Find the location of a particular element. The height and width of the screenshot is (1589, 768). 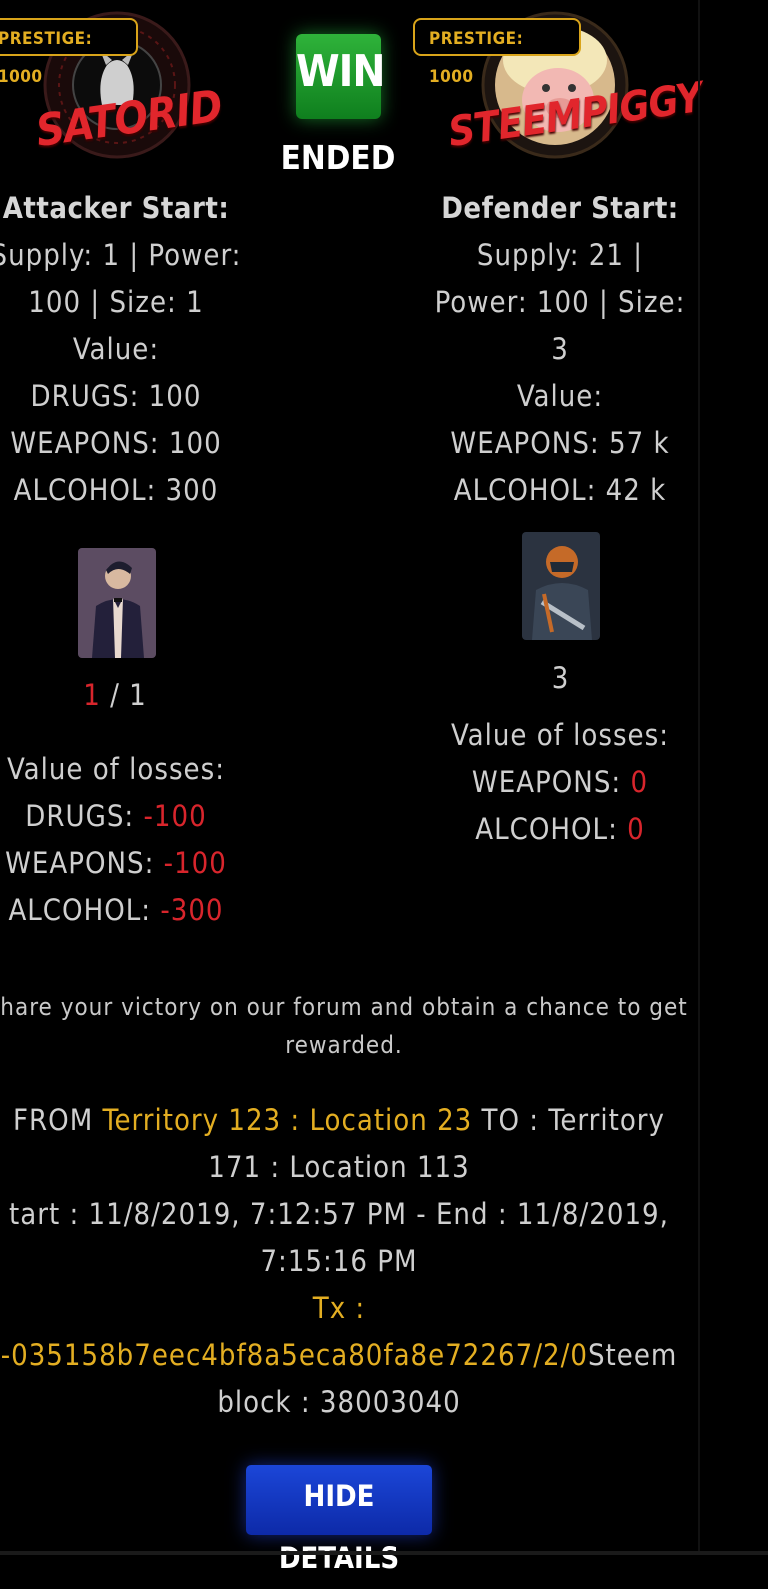

attacker-value-weapons: WEAPONS: 100 is located at coordinates (116, 443).